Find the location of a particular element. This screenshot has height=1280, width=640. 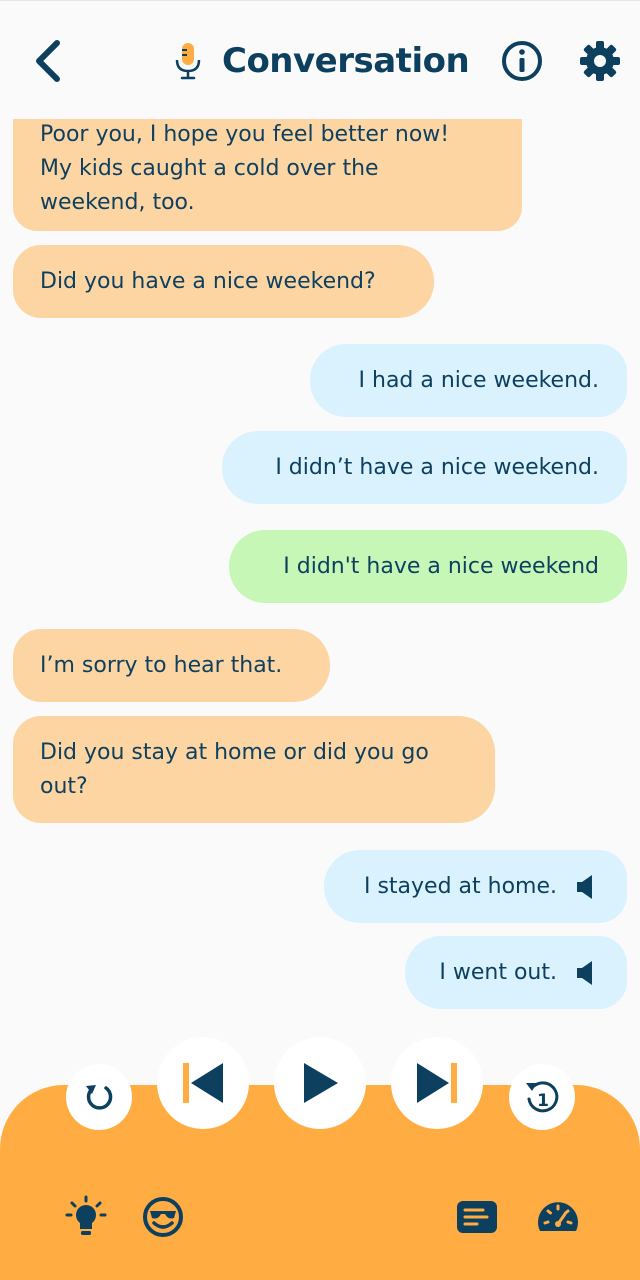

smiley-sunglasses-icon is located at coordinates (163, 1217).